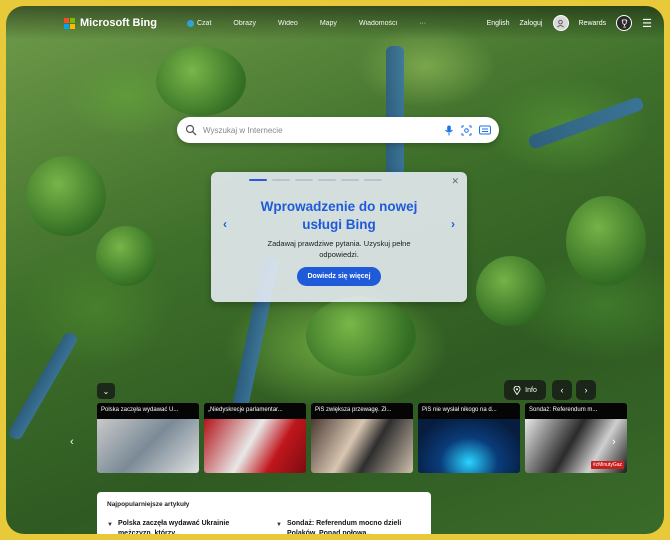 This screenshot has height=540, width=670. What do you see at coordinates (593, 23) in the screenshot?
I see `rewards-link: Rewards` at bounding box center [593, 23].